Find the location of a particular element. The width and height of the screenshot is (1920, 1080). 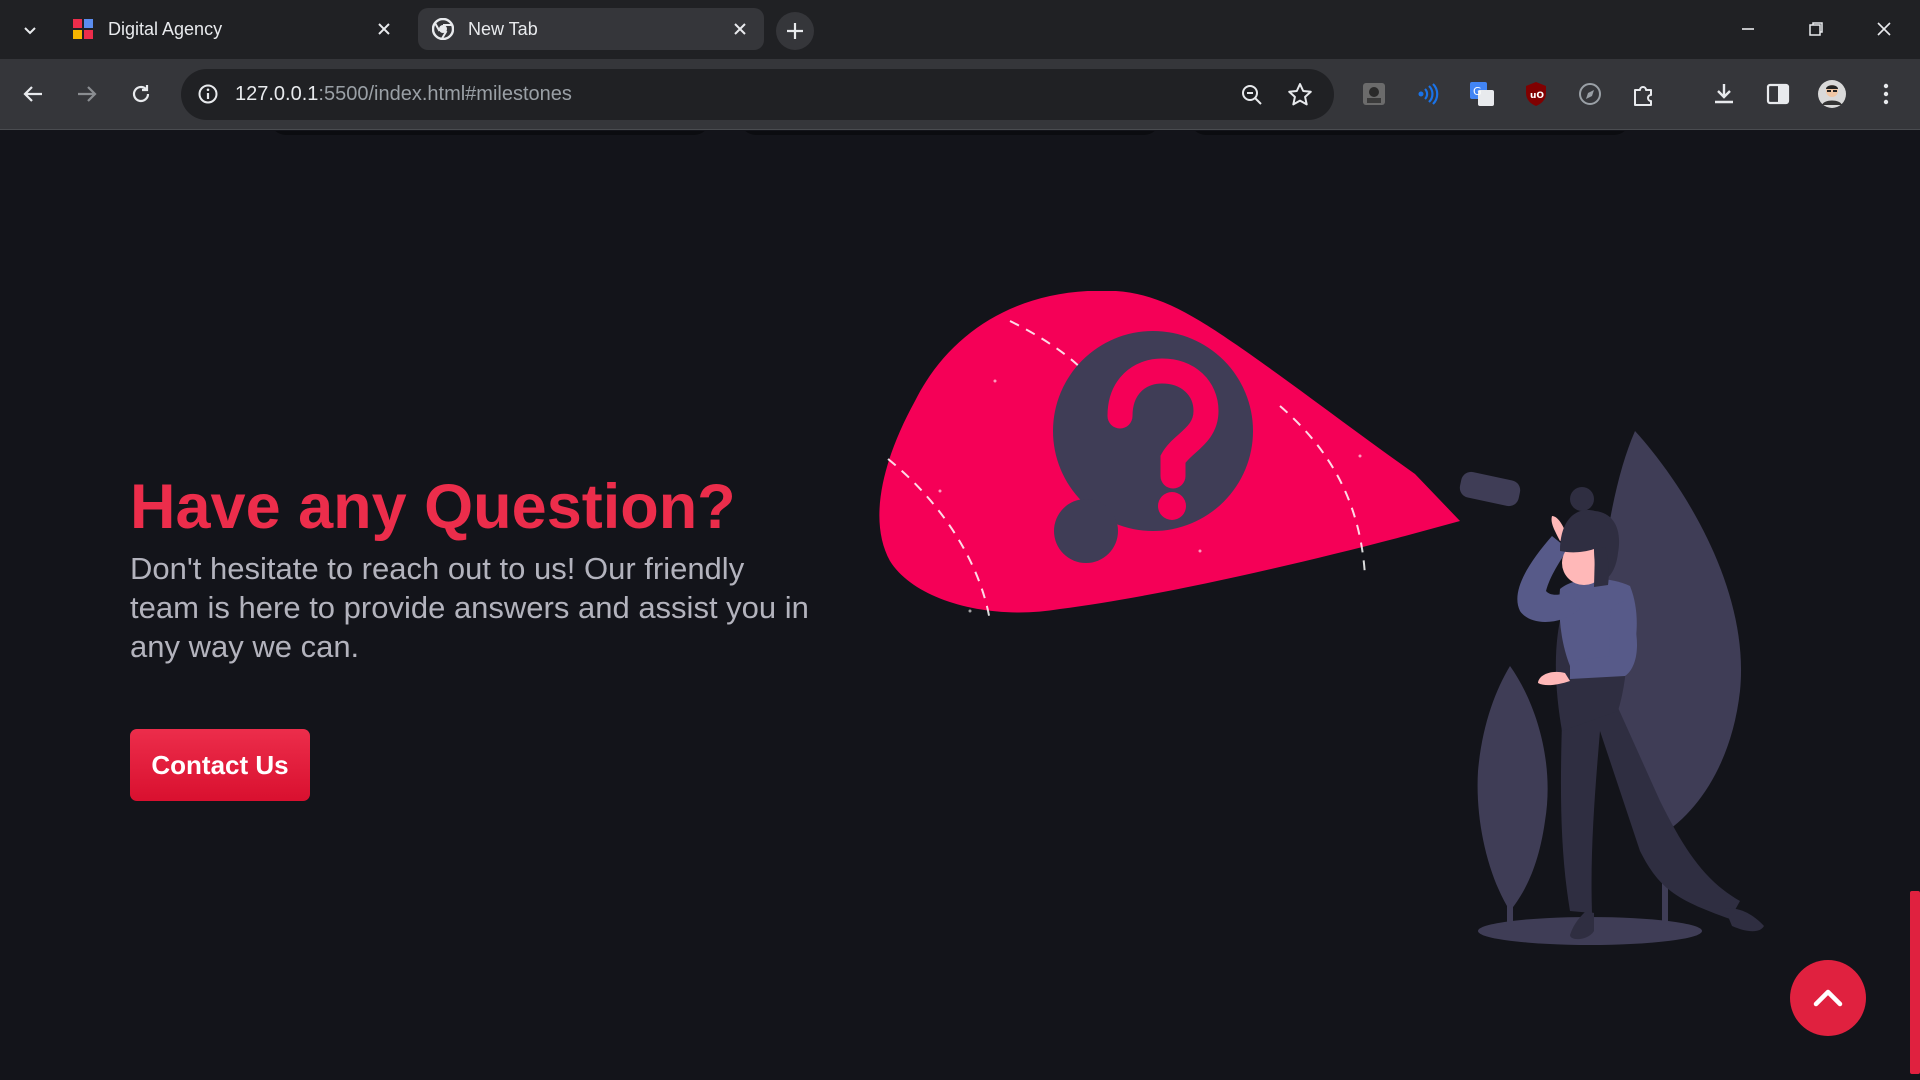

side-panel-icon is located at coordinates (1778, 94).